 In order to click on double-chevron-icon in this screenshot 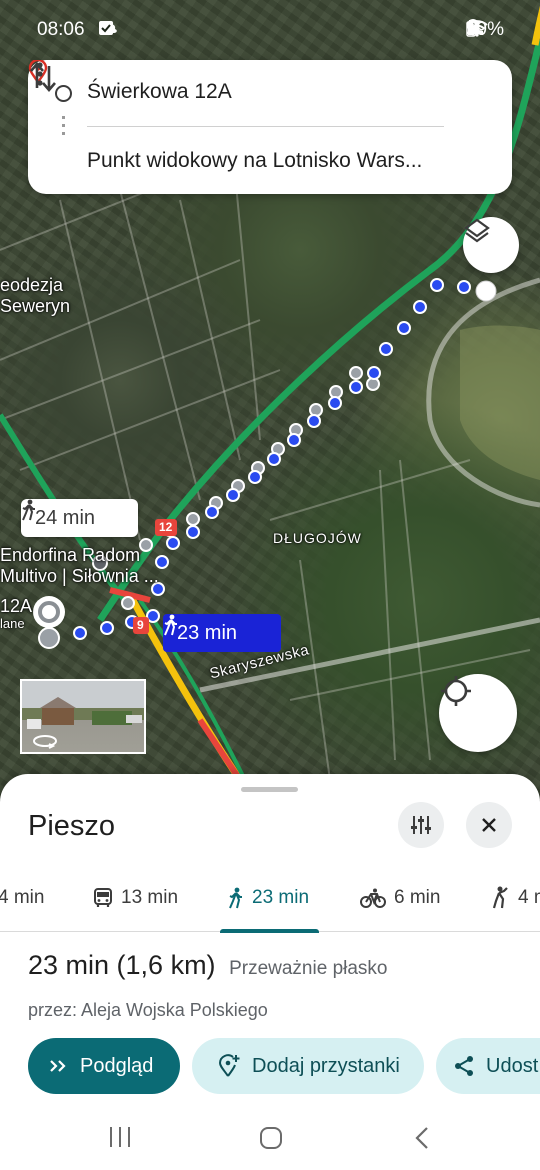, I will do `click(58, 1066)`.